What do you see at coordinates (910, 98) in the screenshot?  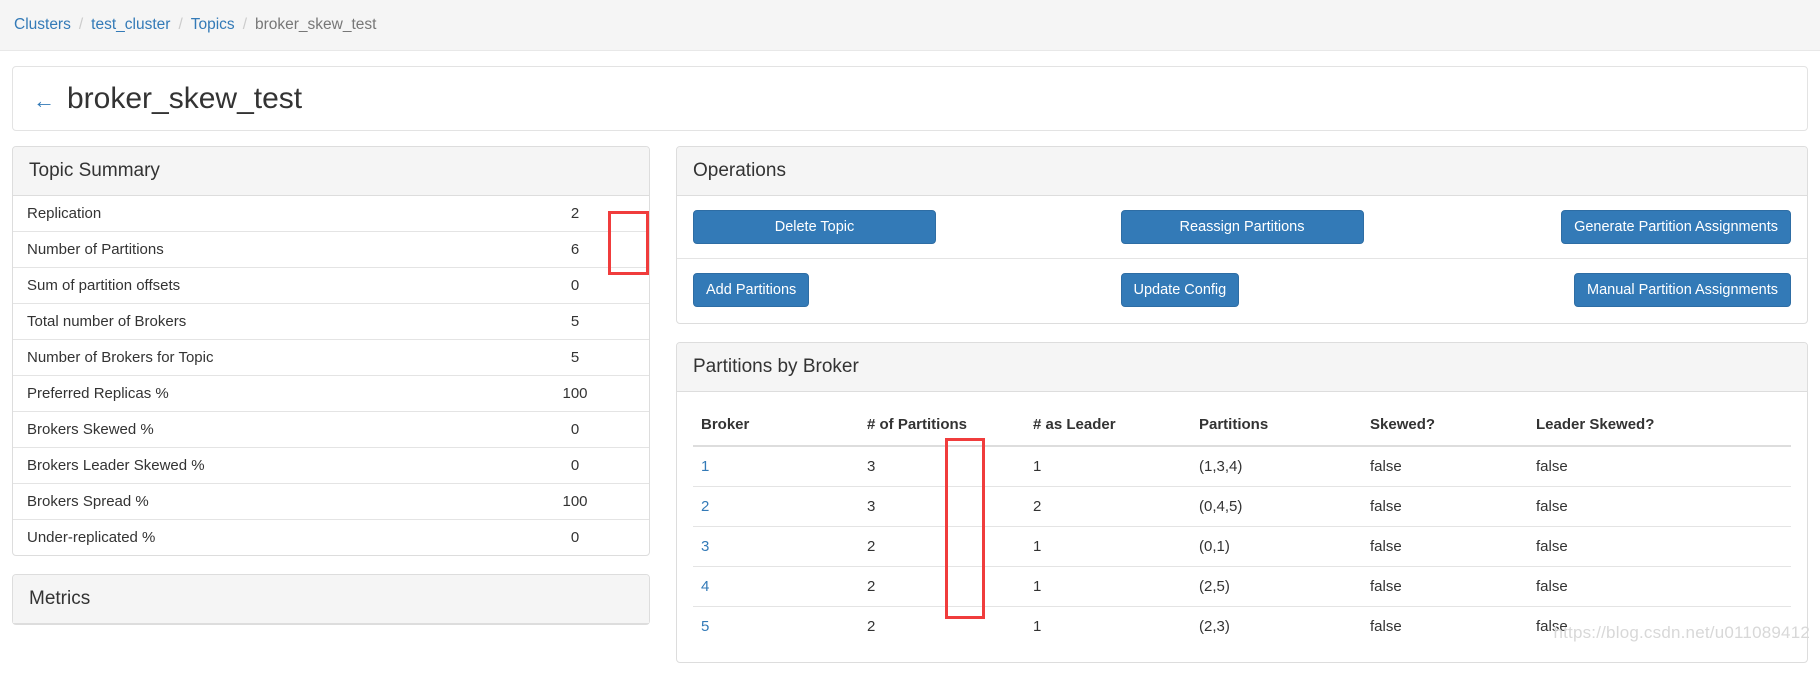 I see `page-heading-panel: ← broker_skew_test` at bounding box center [910, 98].